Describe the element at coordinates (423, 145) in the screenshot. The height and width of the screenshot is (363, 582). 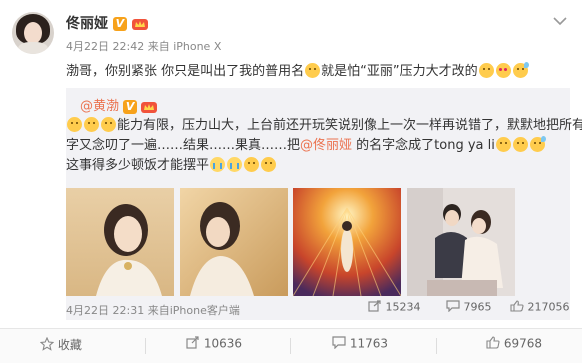
I see `repost-text-line2b: 的名字念成了tong ya li` at that location.